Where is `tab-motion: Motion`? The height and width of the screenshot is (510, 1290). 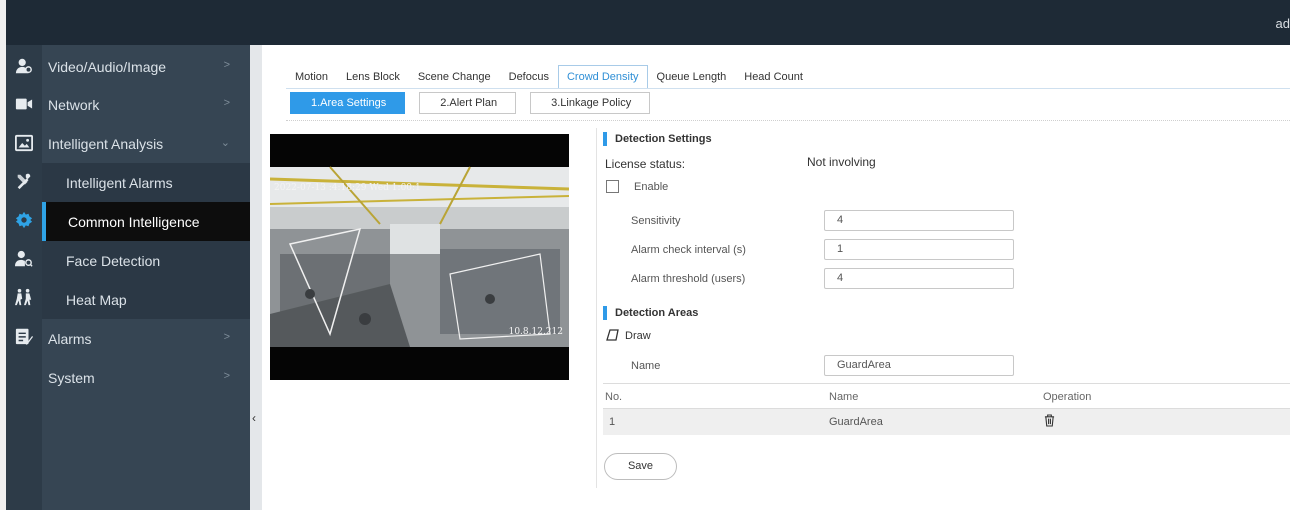
tab-motion: Motion is located at coordinates (311, 77).